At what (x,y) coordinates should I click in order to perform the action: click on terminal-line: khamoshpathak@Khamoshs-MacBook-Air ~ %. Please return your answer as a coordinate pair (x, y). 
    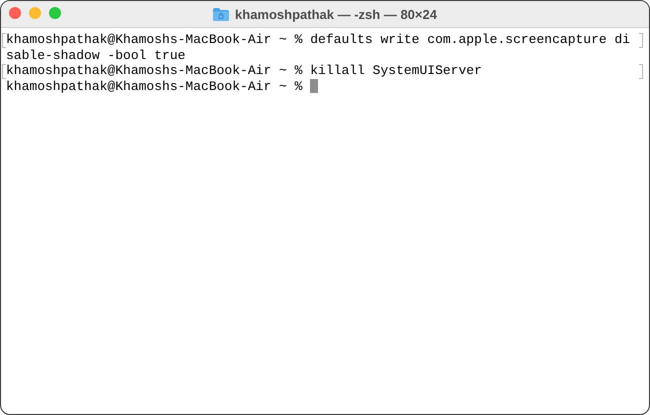
    Looking at the image, I should click on (155, 86).